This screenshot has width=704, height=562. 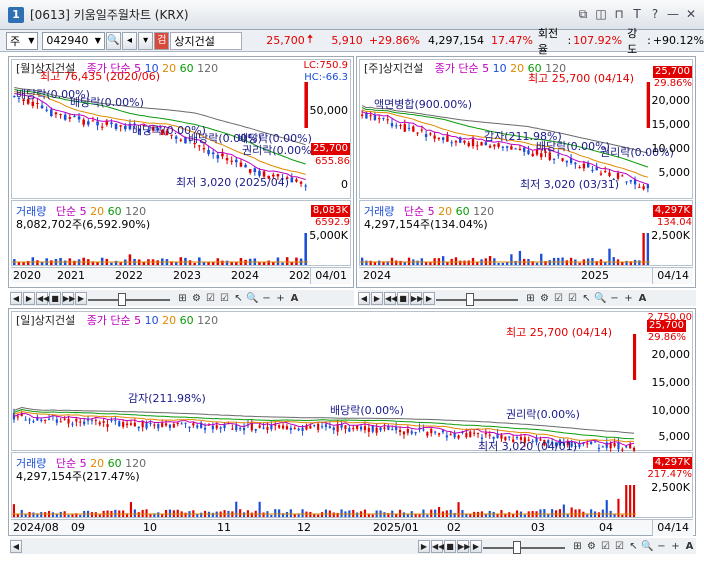 What do you see at coordinates (619, 14) in the screenshot?
I see `pin-icon: ⊓` at bounding box center [619, 14].